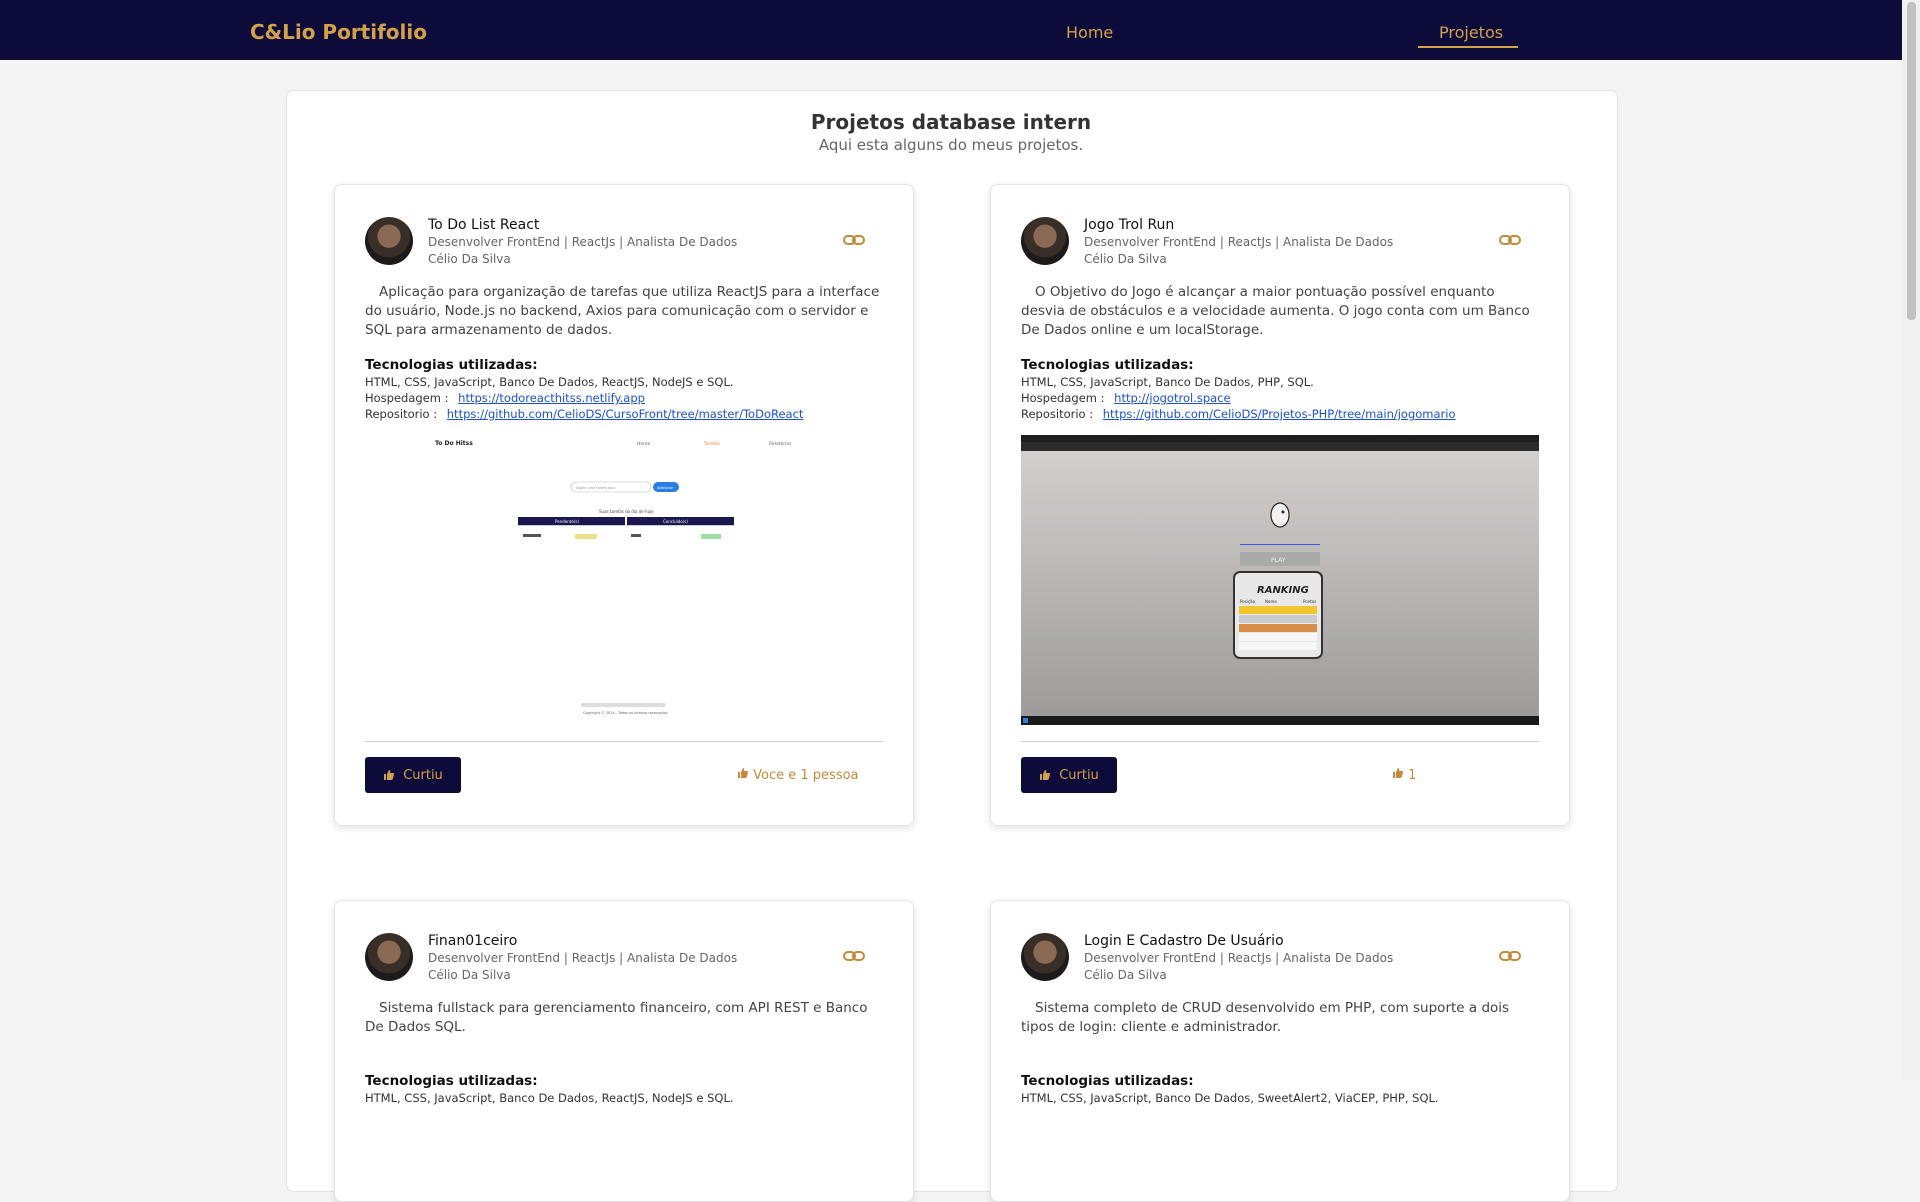 This screenshot has width=1920, height=1202. What do you see at coordinates (1248, 601) in the screenshot?
I see `svg-text: Posição` at bounding box center [1248, 601].